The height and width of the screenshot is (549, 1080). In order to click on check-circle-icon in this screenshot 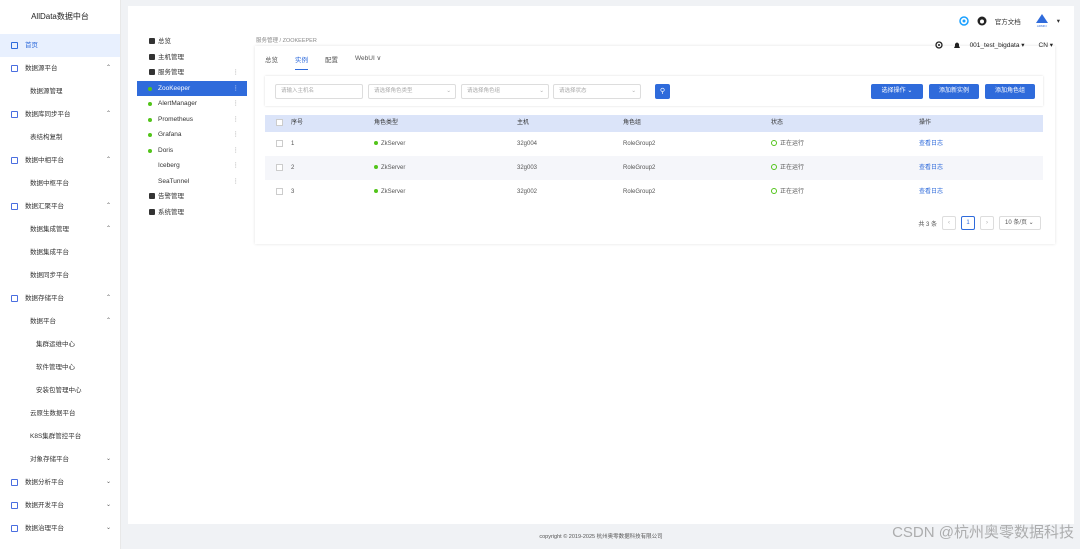, I will do `click(774, 191)`.